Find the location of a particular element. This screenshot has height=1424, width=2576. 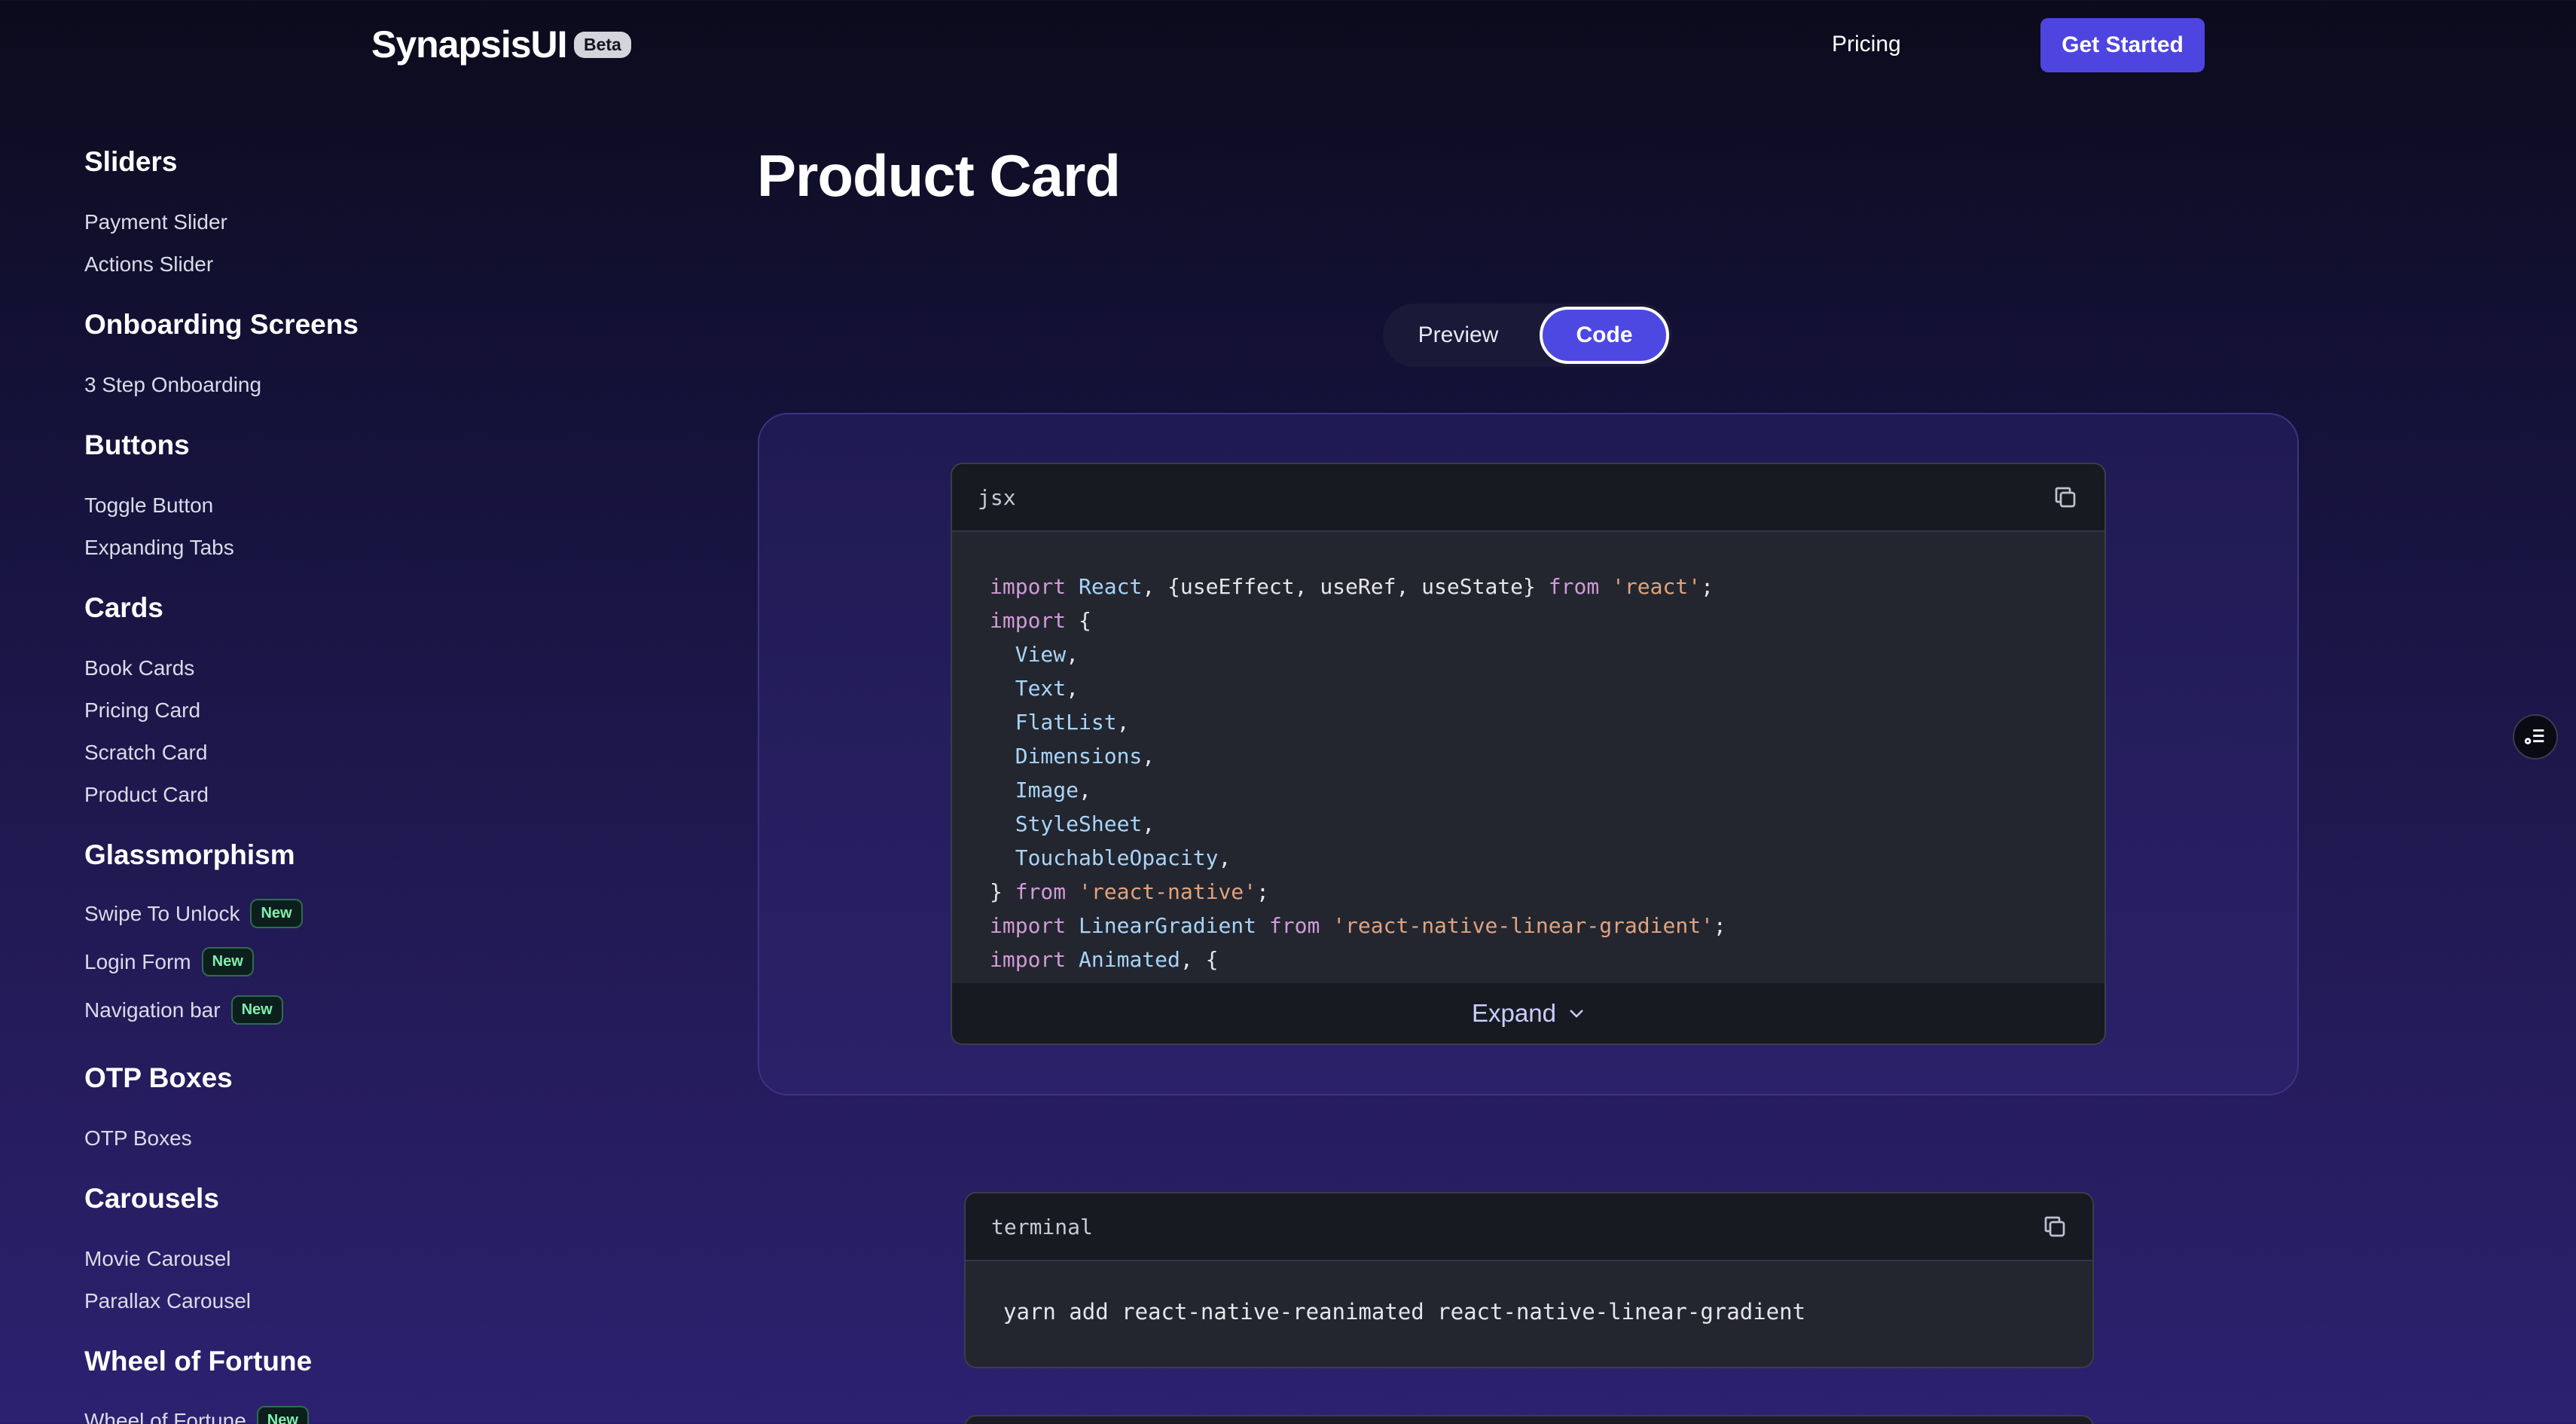

sidebar-item-label: Toggle Button is located at coordinates (149, 506).